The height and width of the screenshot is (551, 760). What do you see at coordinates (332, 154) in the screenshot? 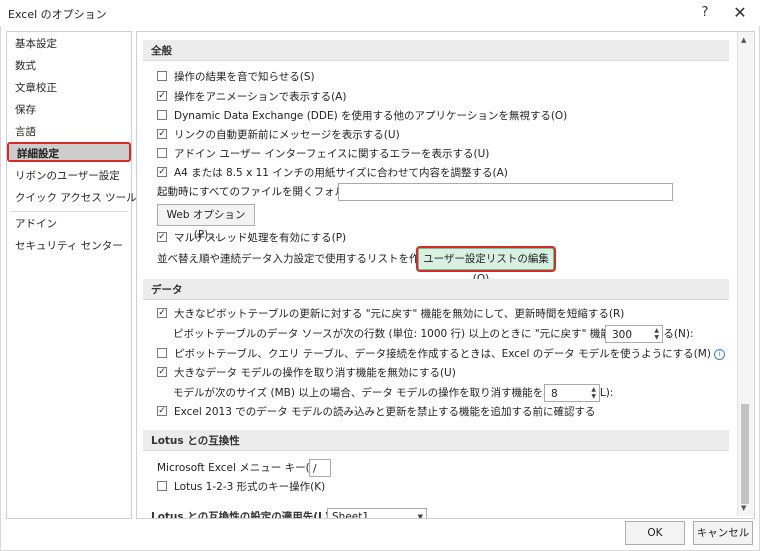
I see `option-label: アドイン ユーザー インターフェイスに関するエラーを表示する(U)` at bounding box center [332, 154].